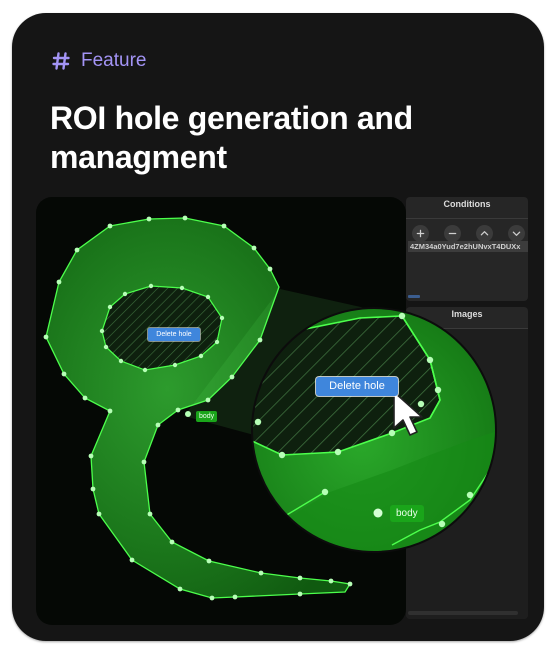 The width and height of the screenshot is (558, 661). I want to click on add-condition-button, so click(420, 233).